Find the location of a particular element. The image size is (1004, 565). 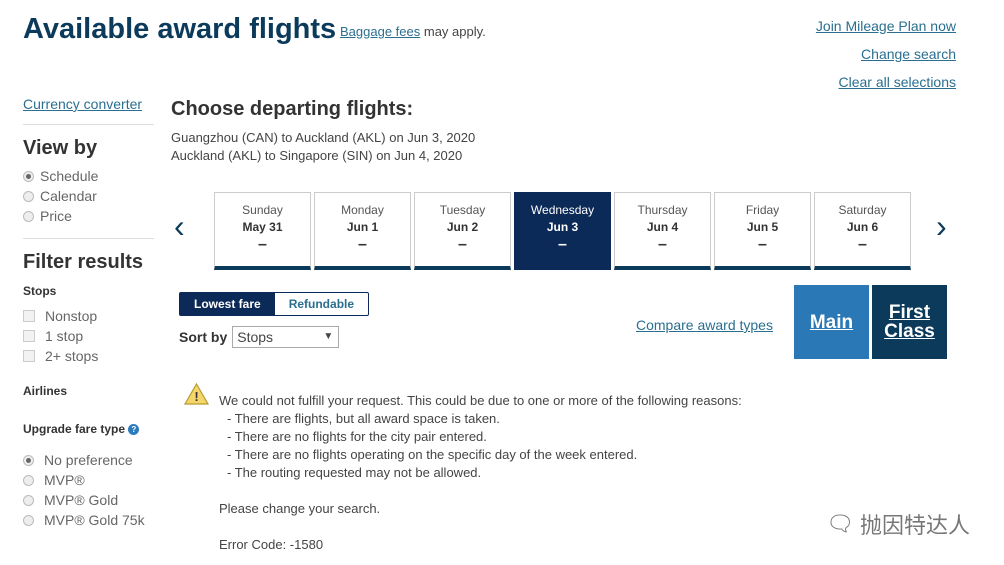

view-by-option: Schedule is located at coordinates (88, 176).